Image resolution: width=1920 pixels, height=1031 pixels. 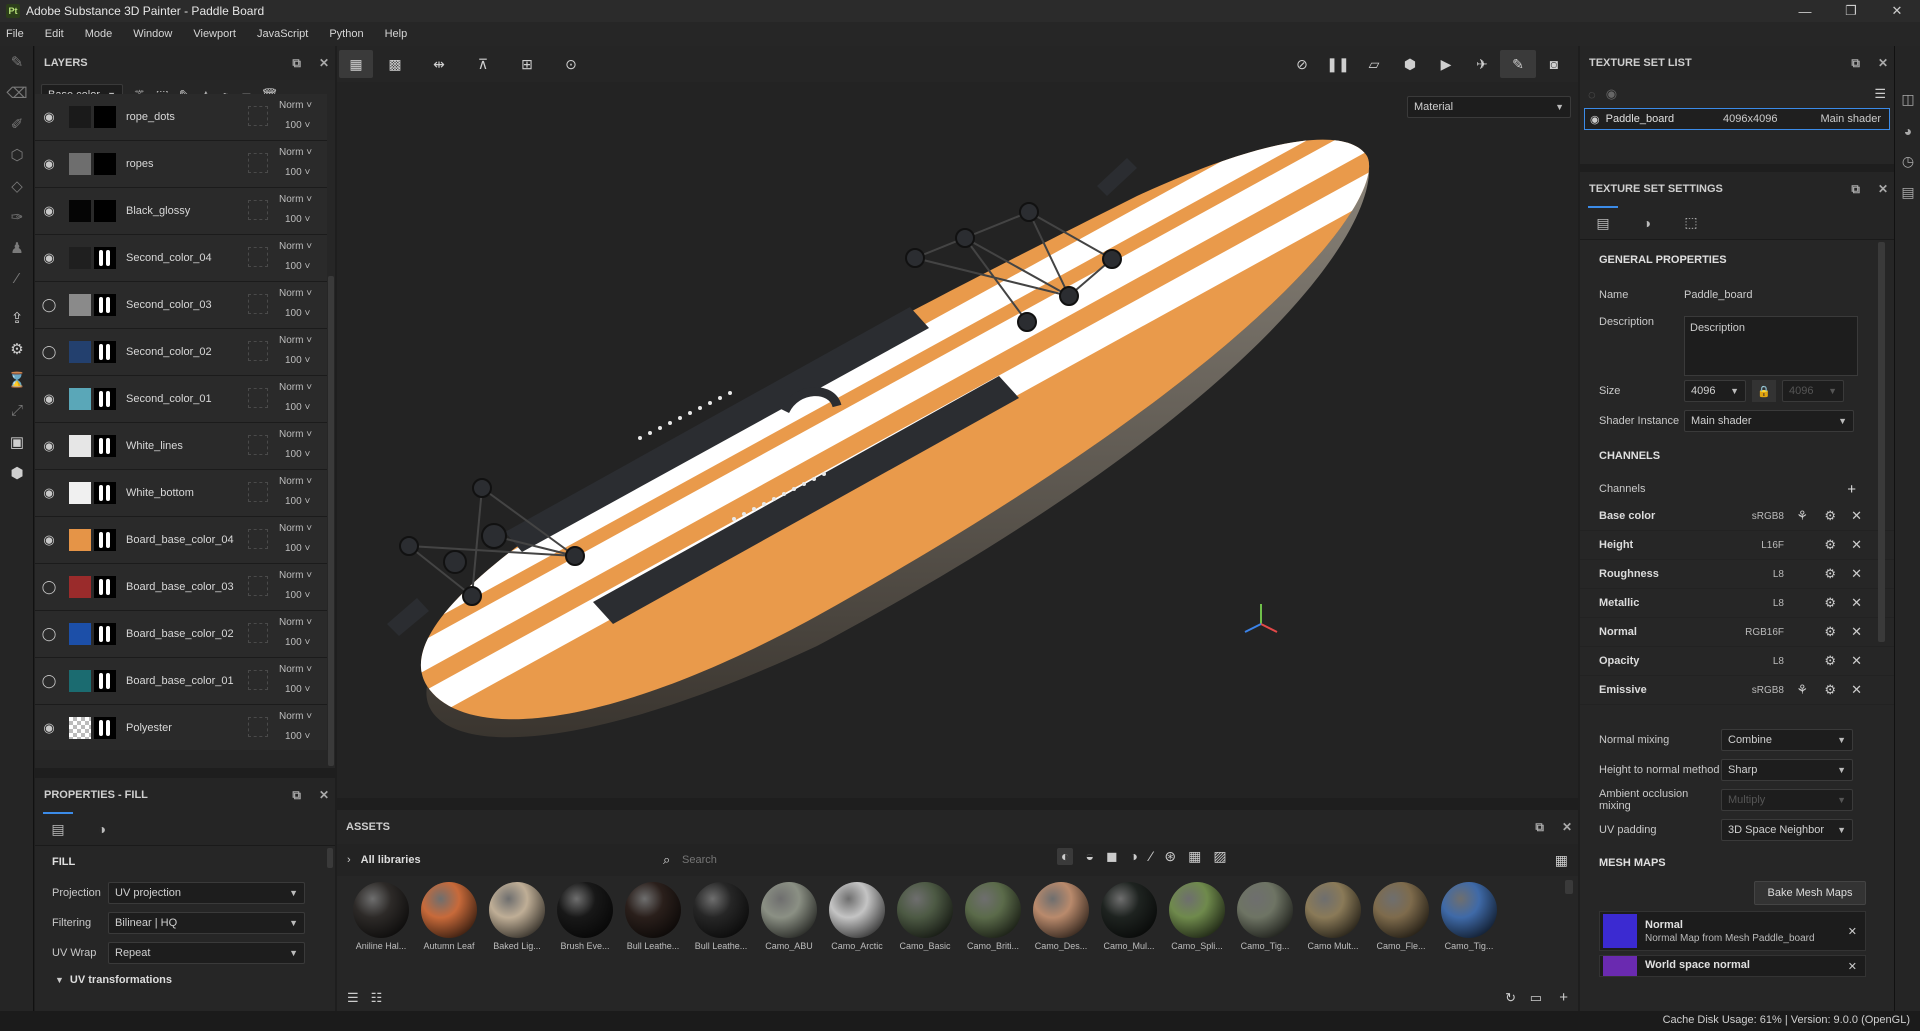 I want to click on folder-icon: ▭, so click(x=1536, y=998).